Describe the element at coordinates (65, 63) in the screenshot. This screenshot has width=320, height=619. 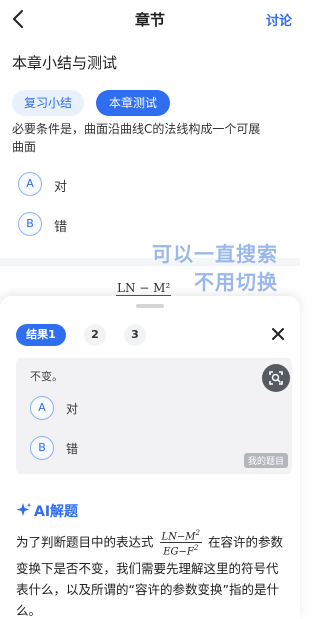
I see `section-title: 本章小结与测试` at that location.